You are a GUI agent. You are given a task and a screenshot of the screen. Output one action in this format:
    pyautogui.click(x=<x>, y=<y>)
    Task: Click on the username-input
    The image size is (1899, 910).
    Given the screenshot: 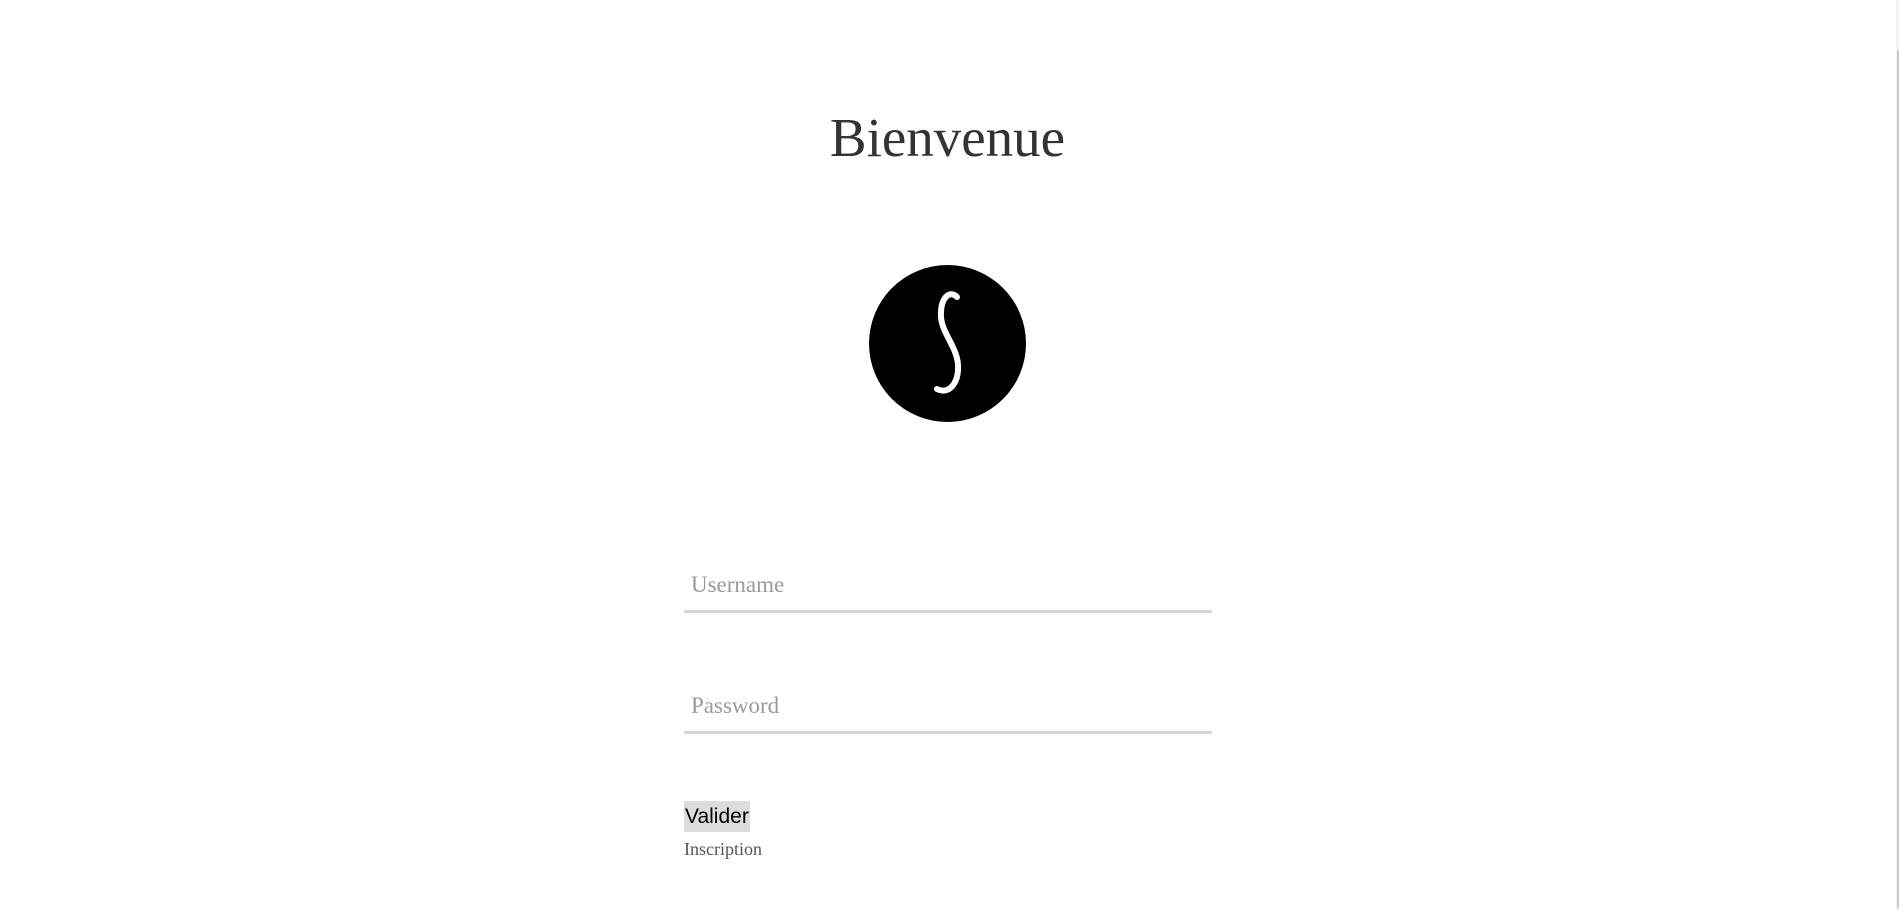 What is the action you would take?
    pyautogui.click(x=948, y=585)
    